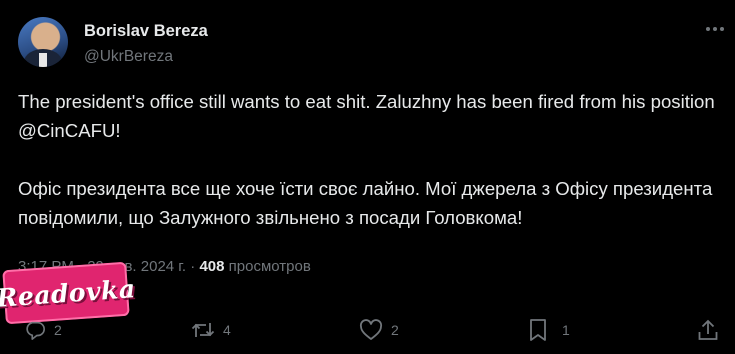  I want to click on author-handle: @UkrBereza, so click(146, 57).